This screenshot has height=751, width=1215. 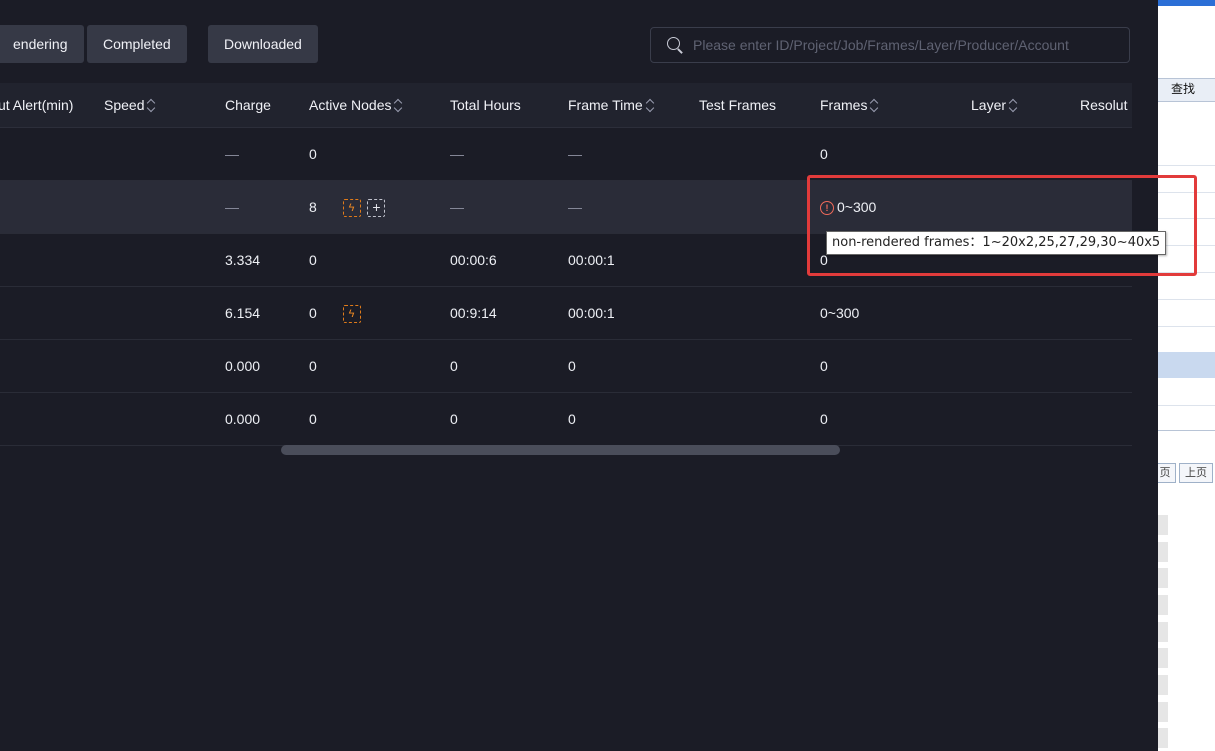 I want to click on column-active-nodes: Active Nodes, so click(x=356, y=105).